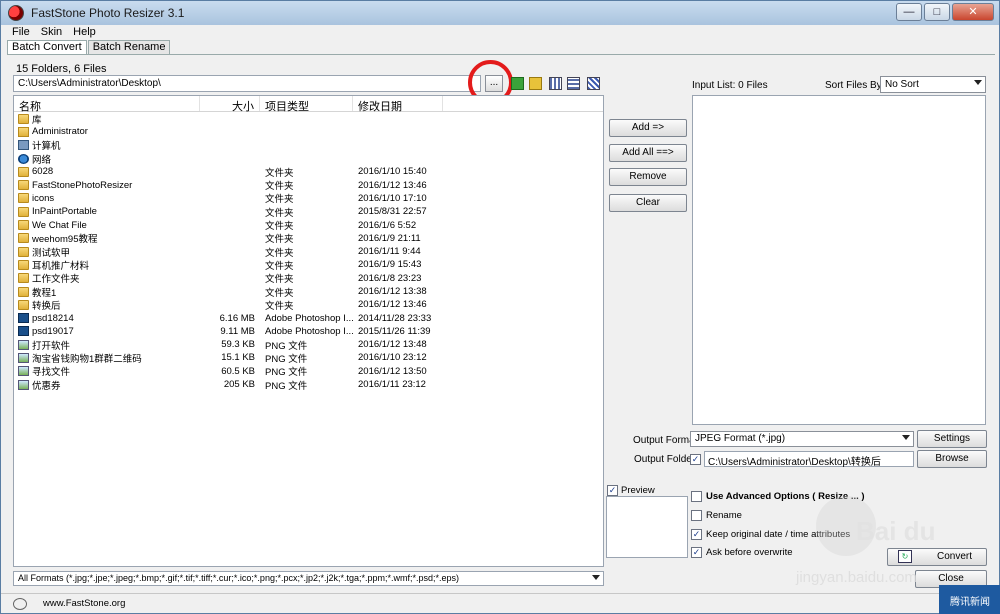 Image resolution: width=1000 pixels, height=614 pixels. I want to click on minimize-button: —, so click(909, 12).